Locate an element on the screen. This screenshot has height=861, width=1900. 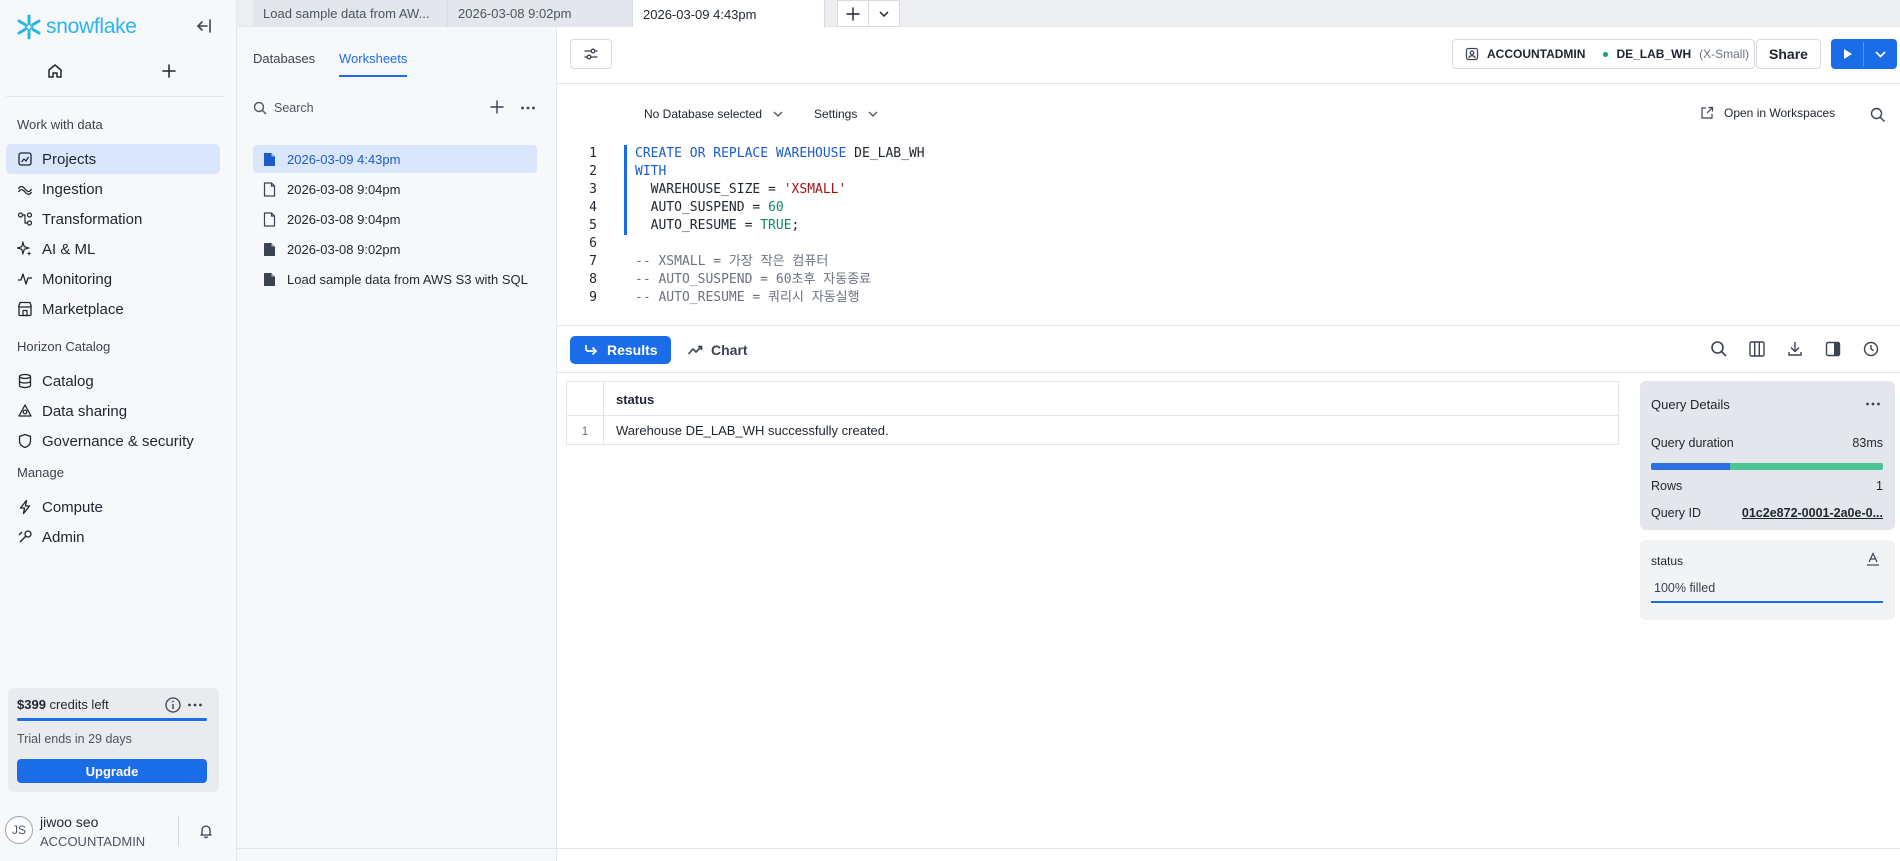
info-icon is located at coordinates (173, 705).